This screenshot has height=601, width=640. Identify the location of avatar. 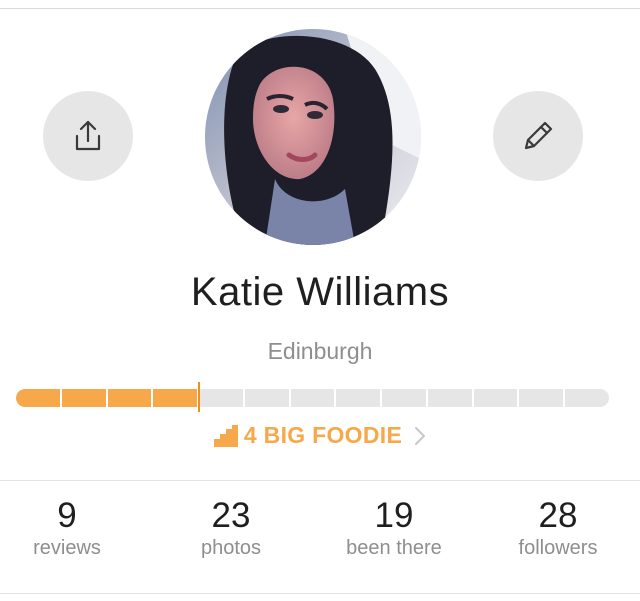
(313, 137).